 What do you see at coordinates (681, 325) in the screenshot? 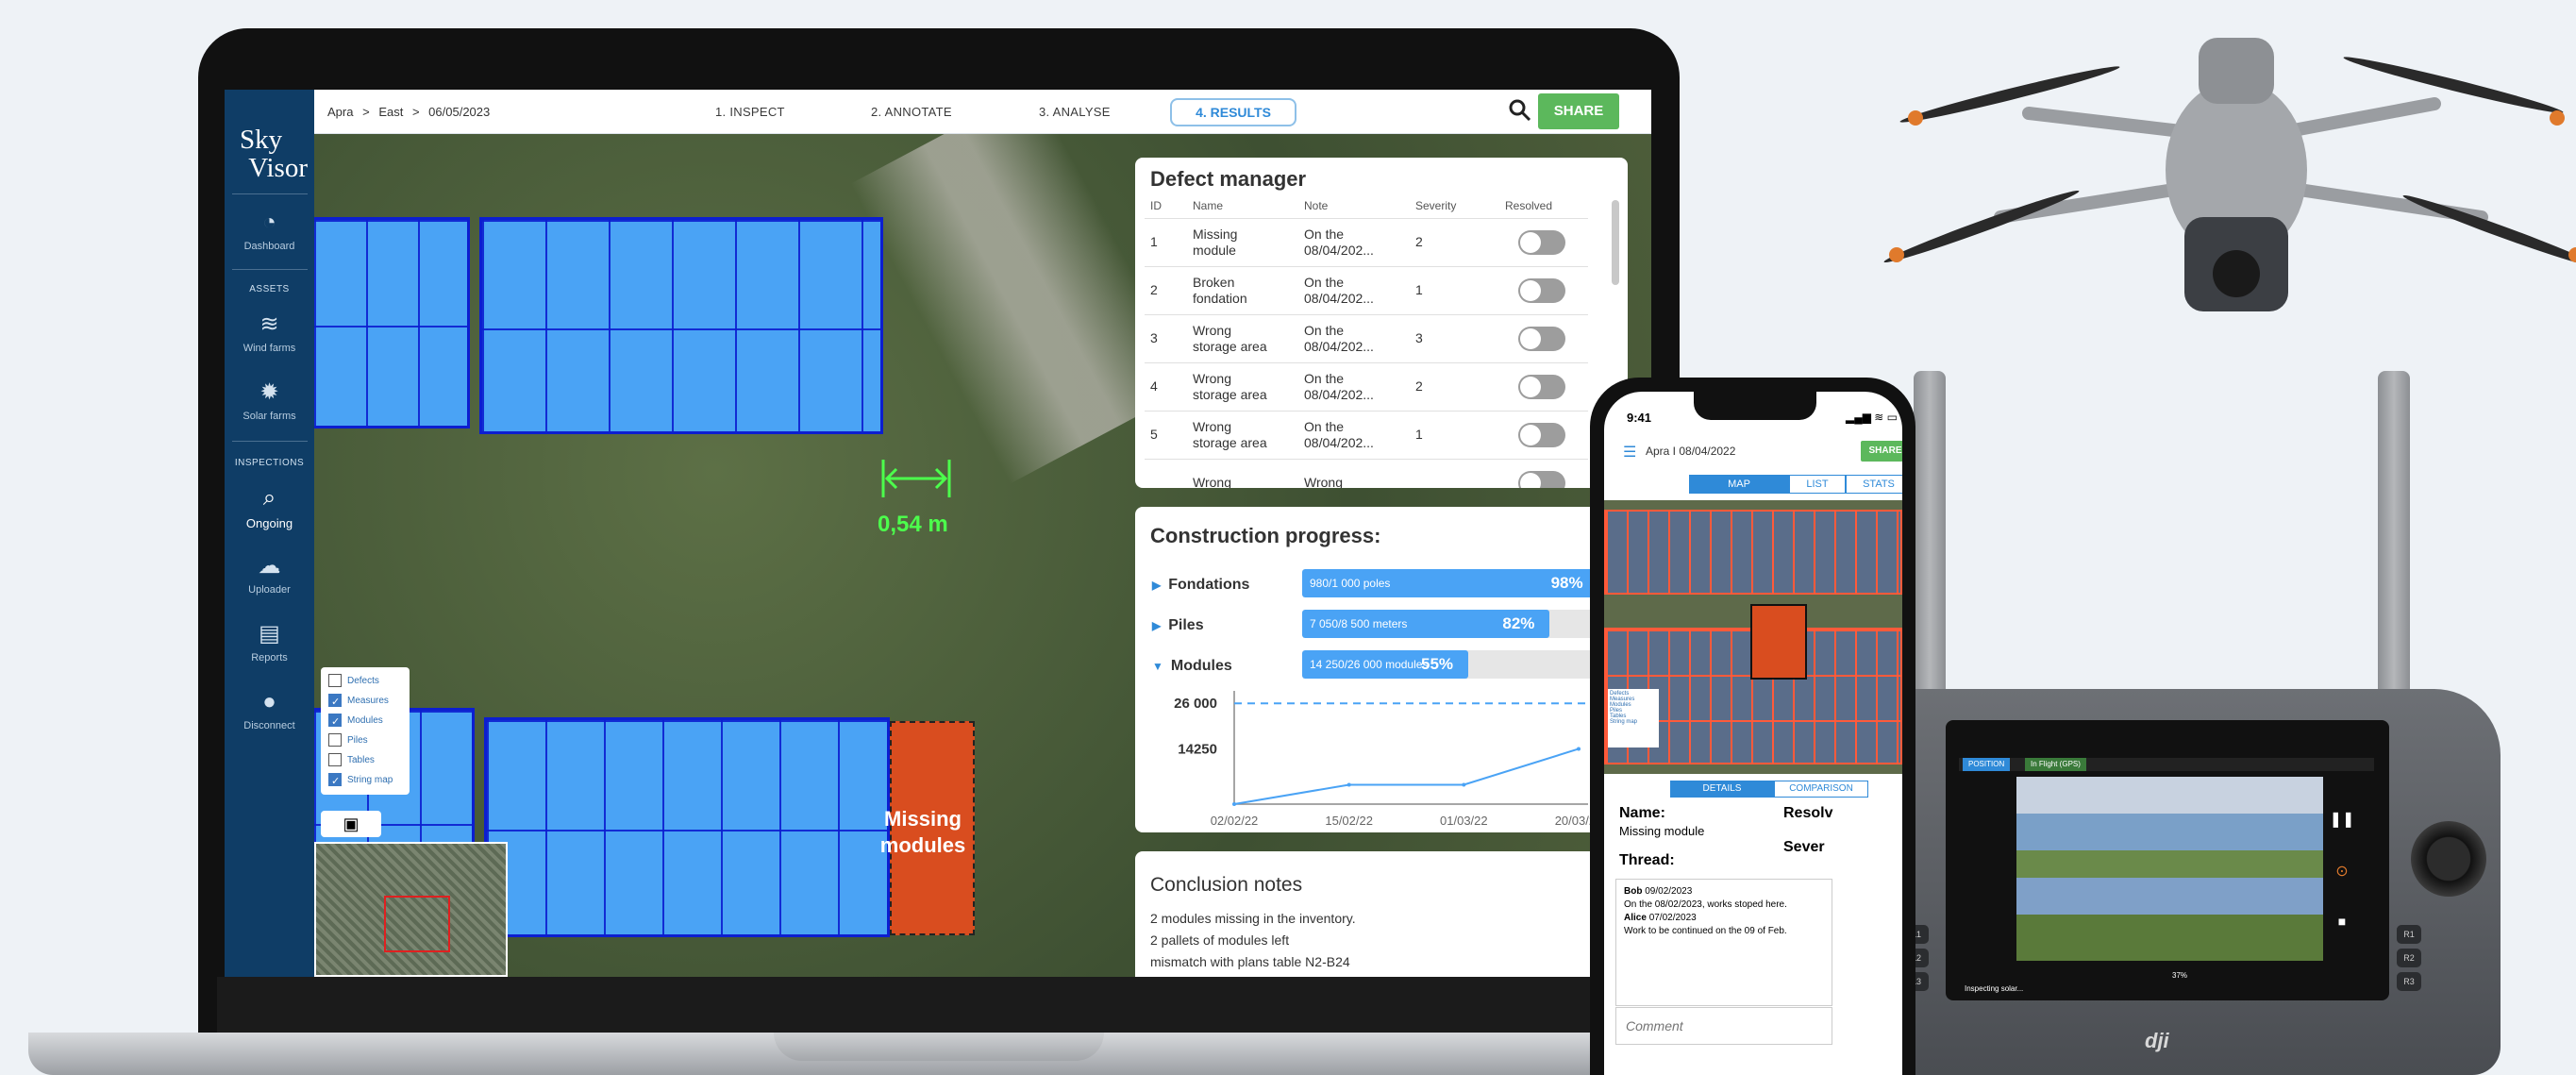
I see `solar-table-upper` at bounding box center [681, 325].